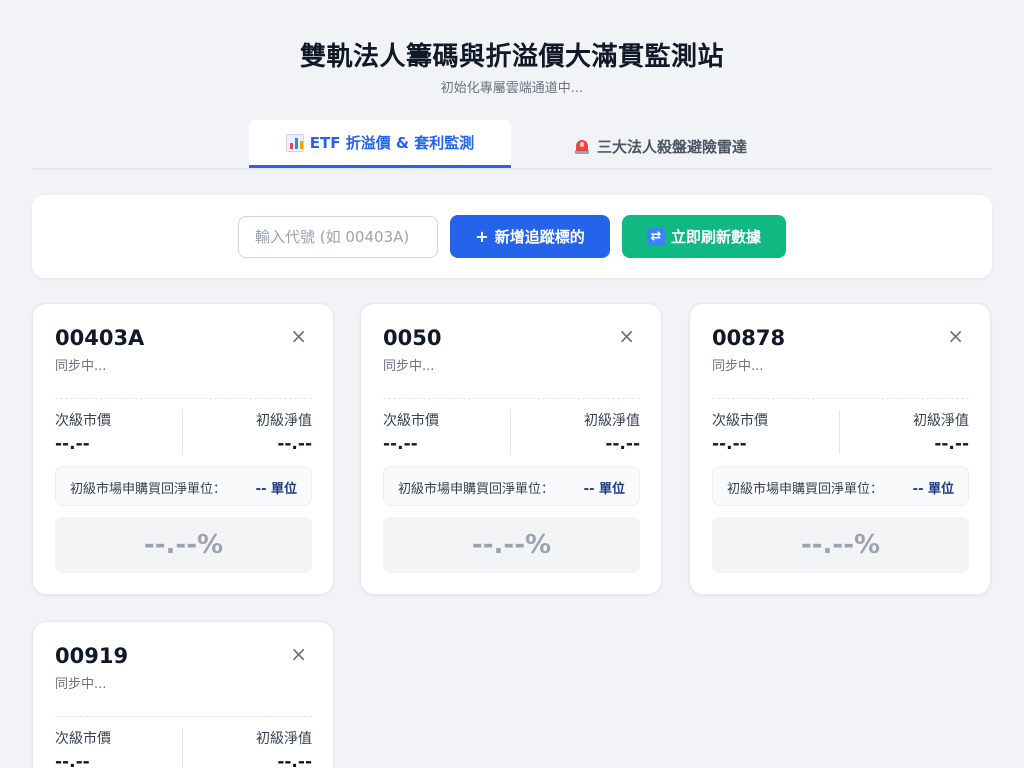 The image size is (1024, 768). Describe the element at coordinates (338, 237) in the screenshot. I see `ticker-input` at that location.